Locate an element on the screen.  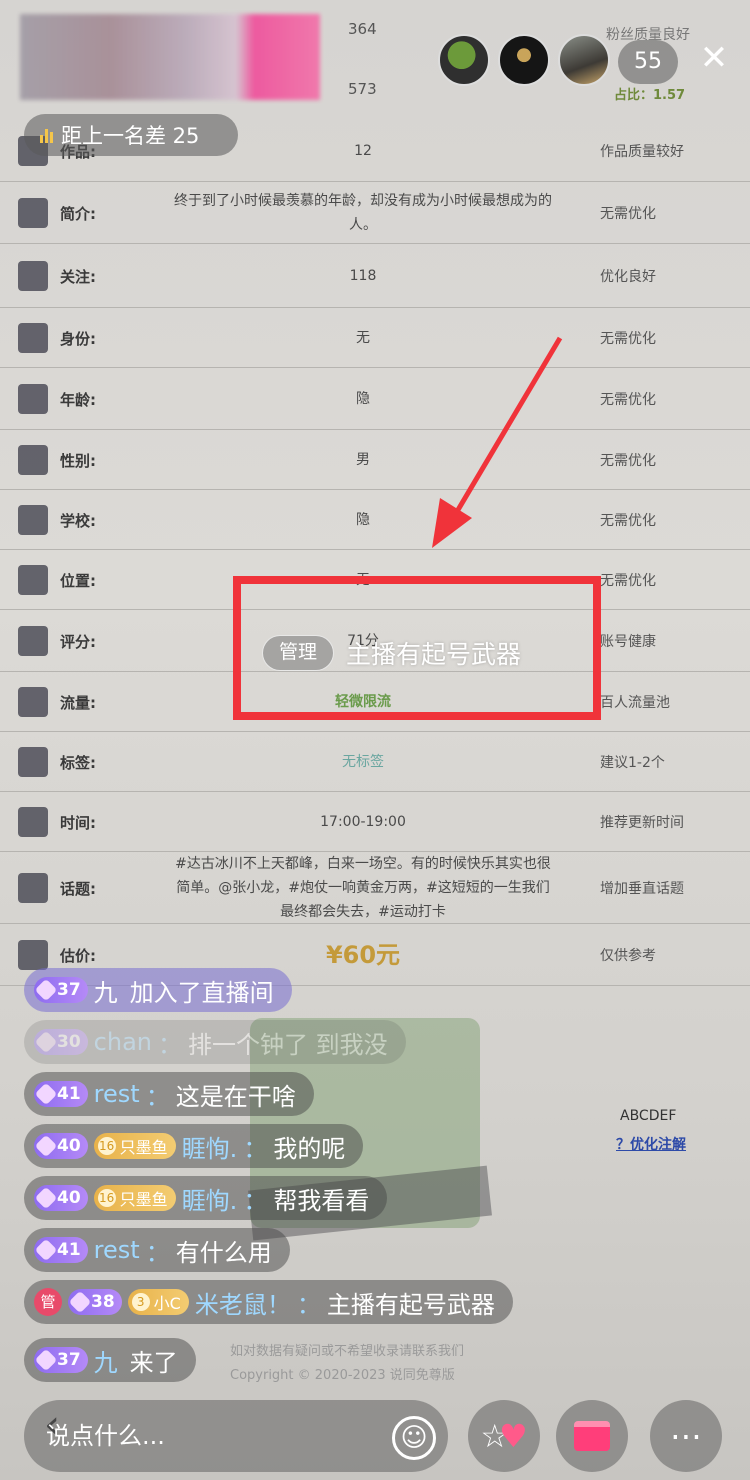
pinned-text: 主播有起号武器 is located at coordinates (434, 654).